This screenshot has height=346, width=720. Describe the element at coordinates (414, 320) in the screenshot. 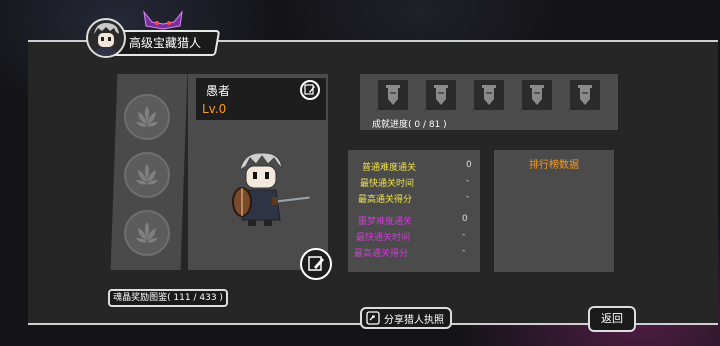

I see `share-label: 分享猎人执照` at that location.